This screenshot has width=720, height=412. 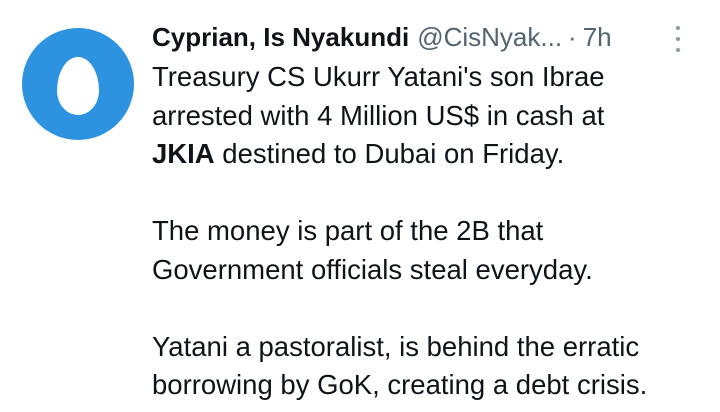 I want to click on tweet-time: 7h, so click(x=597, y=37).